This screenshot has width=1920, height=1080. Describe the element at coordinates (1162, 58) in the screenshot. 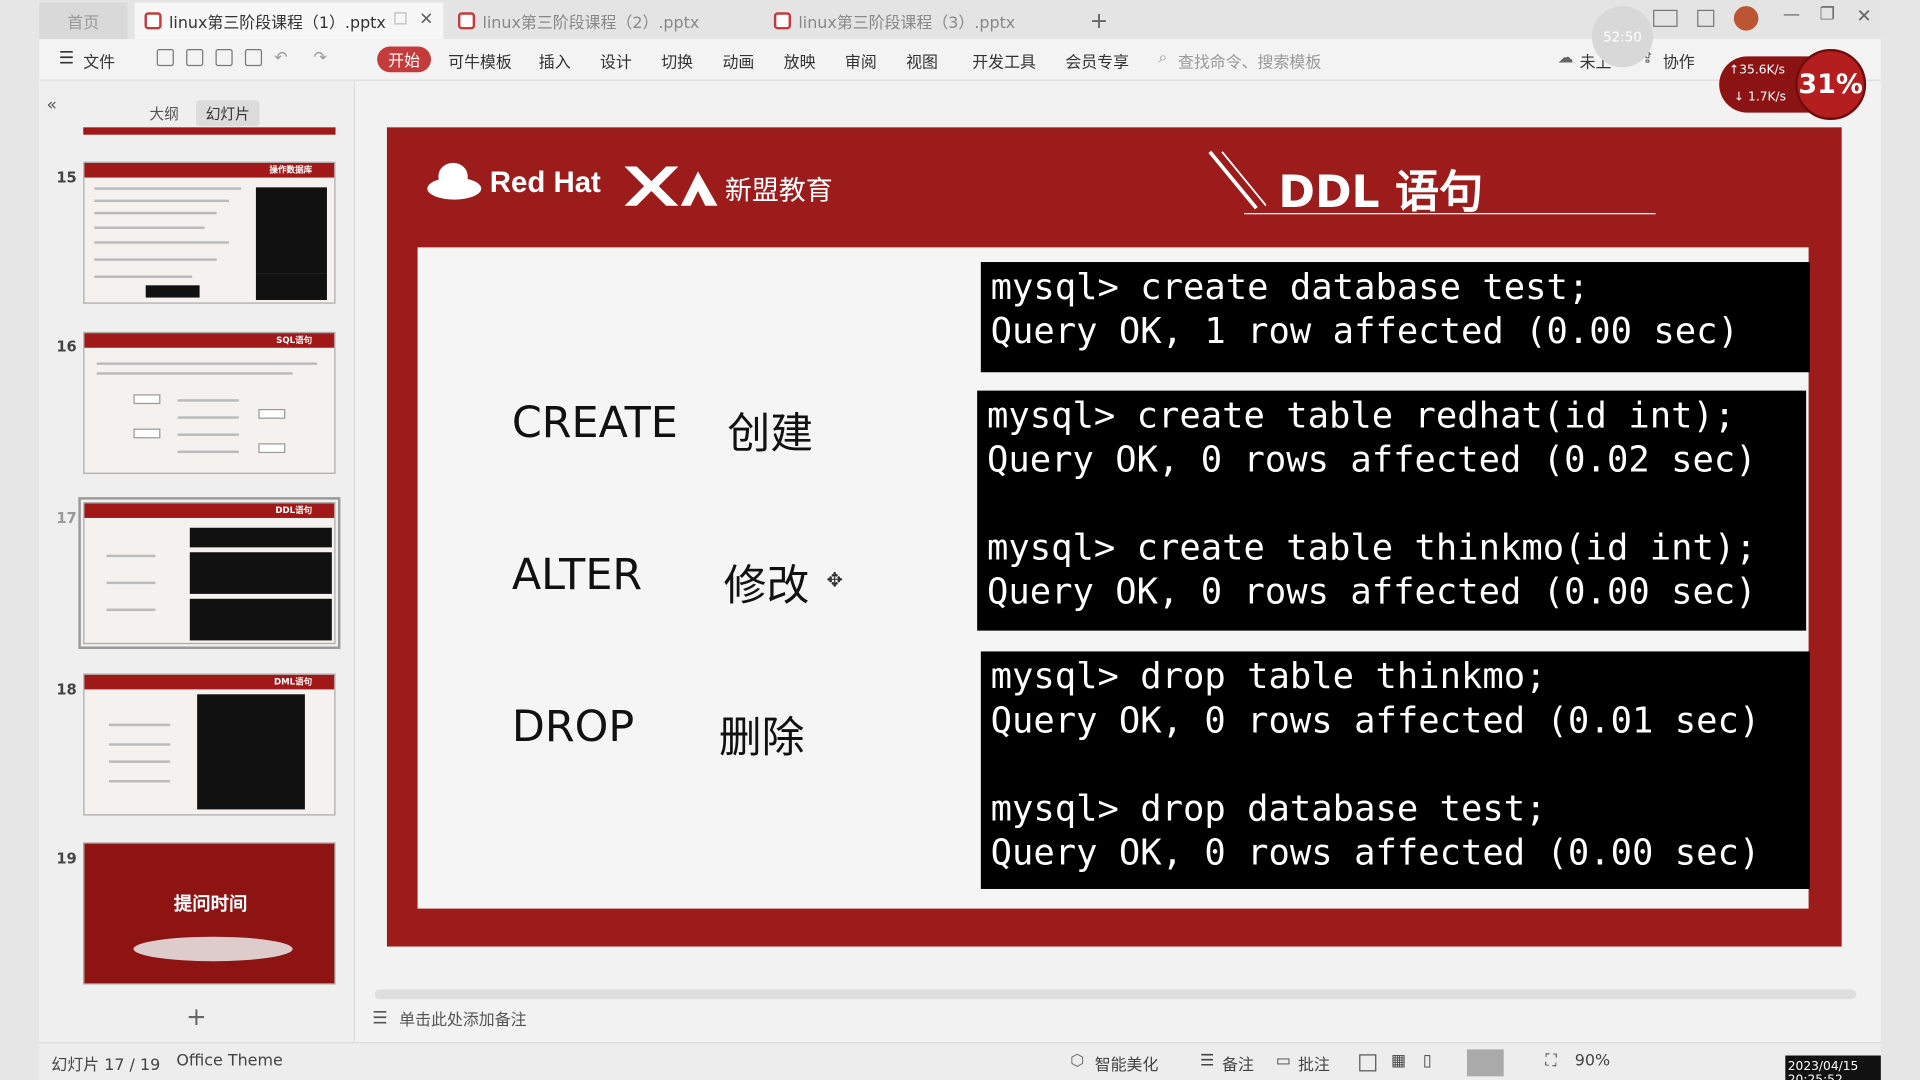

I see `search-icon: ⌕` at that location.